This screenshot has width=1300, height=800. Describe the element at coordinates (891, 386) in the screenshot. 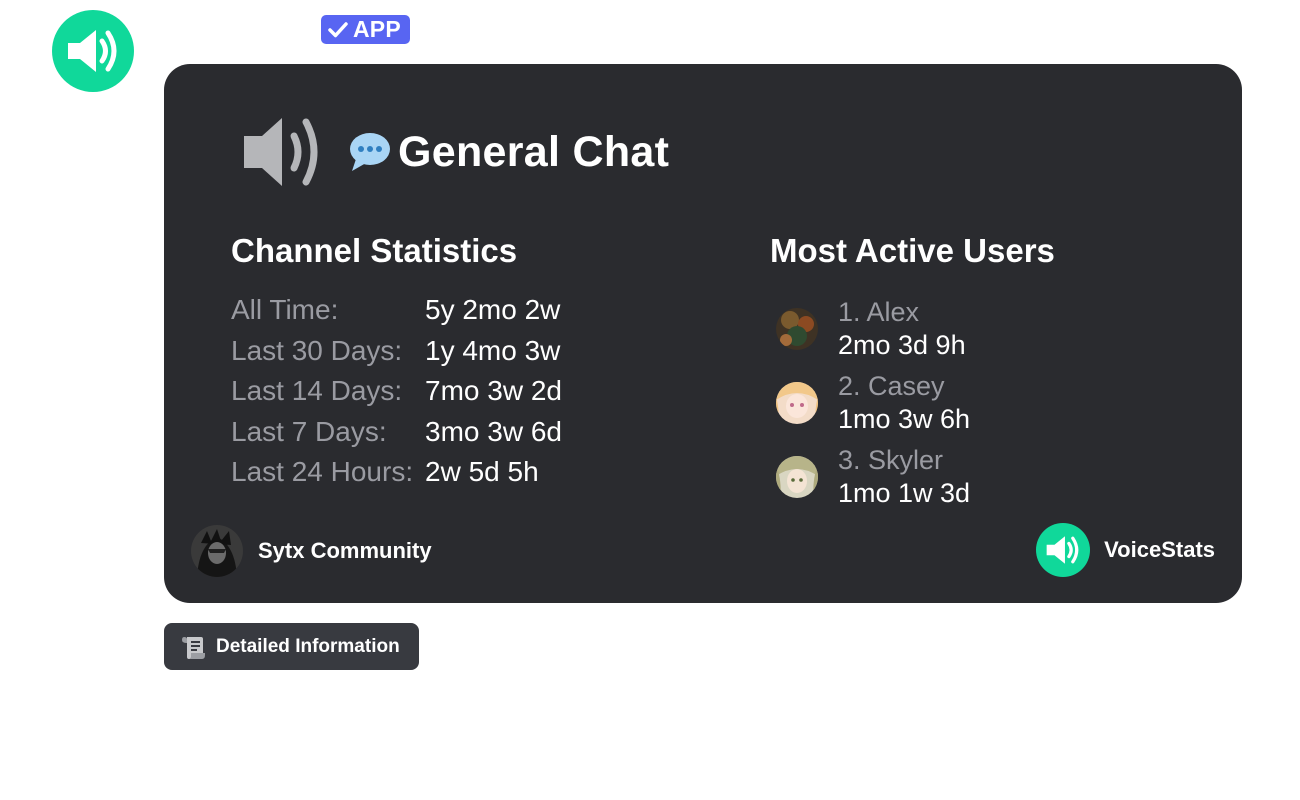

I see `user-name: 2. Casey` at that location.